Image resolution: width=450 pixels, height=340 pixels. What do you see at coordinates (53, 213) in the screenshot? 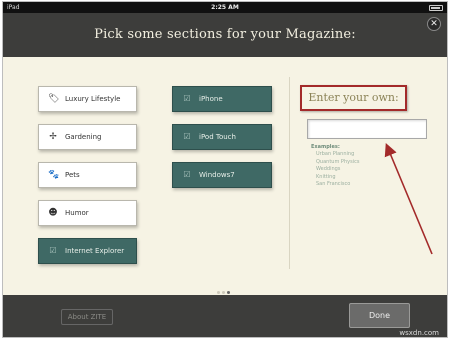
I see `smiley-icon: ☻` at bounding box center [53, 213].